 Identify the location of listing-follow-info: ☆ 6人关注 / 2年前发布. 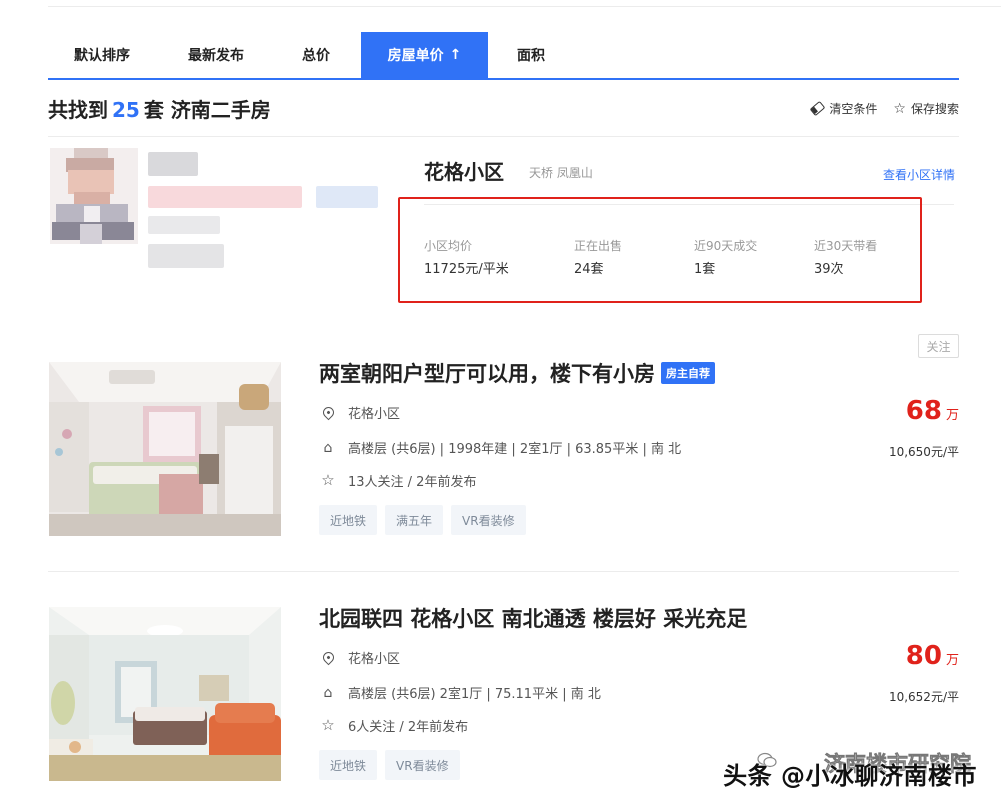
(394, 726).